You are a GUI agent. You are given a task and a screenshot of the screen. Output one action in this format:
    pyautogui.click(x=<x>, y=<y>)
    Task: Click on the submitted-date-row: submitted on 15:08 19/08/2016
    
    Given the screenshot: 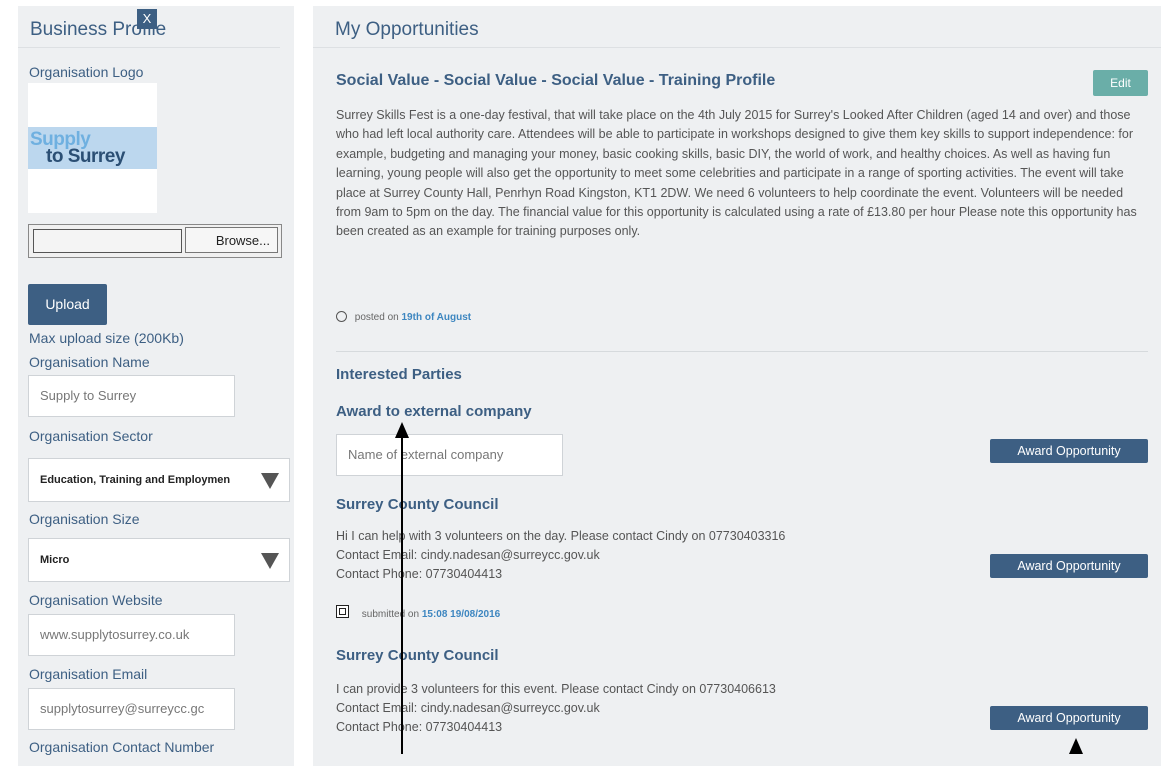 What is the action you would take?
    pyautogui.click(x=418, y=612)
    